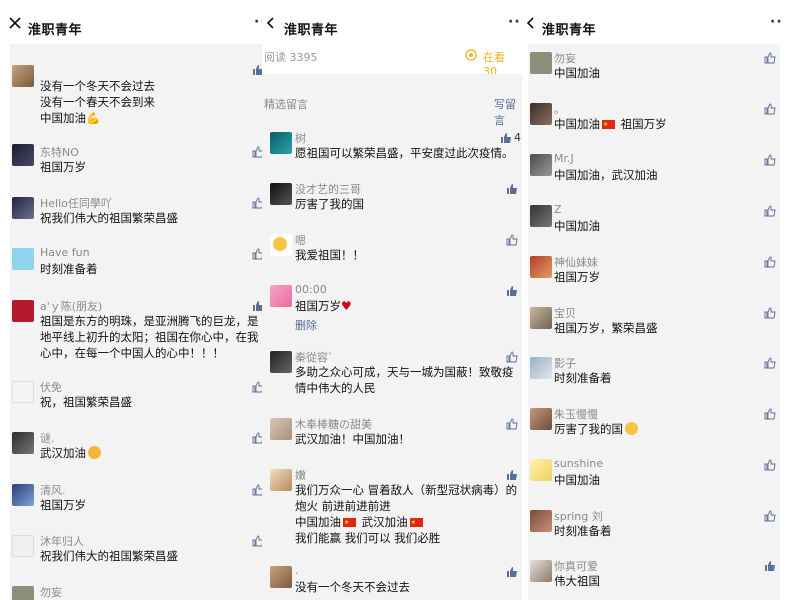 This screenshot has width=790, height=600. Describe the element at coordinates (291, 57) in the screenshot. I see `read-count: 阅读 3395` at that location.